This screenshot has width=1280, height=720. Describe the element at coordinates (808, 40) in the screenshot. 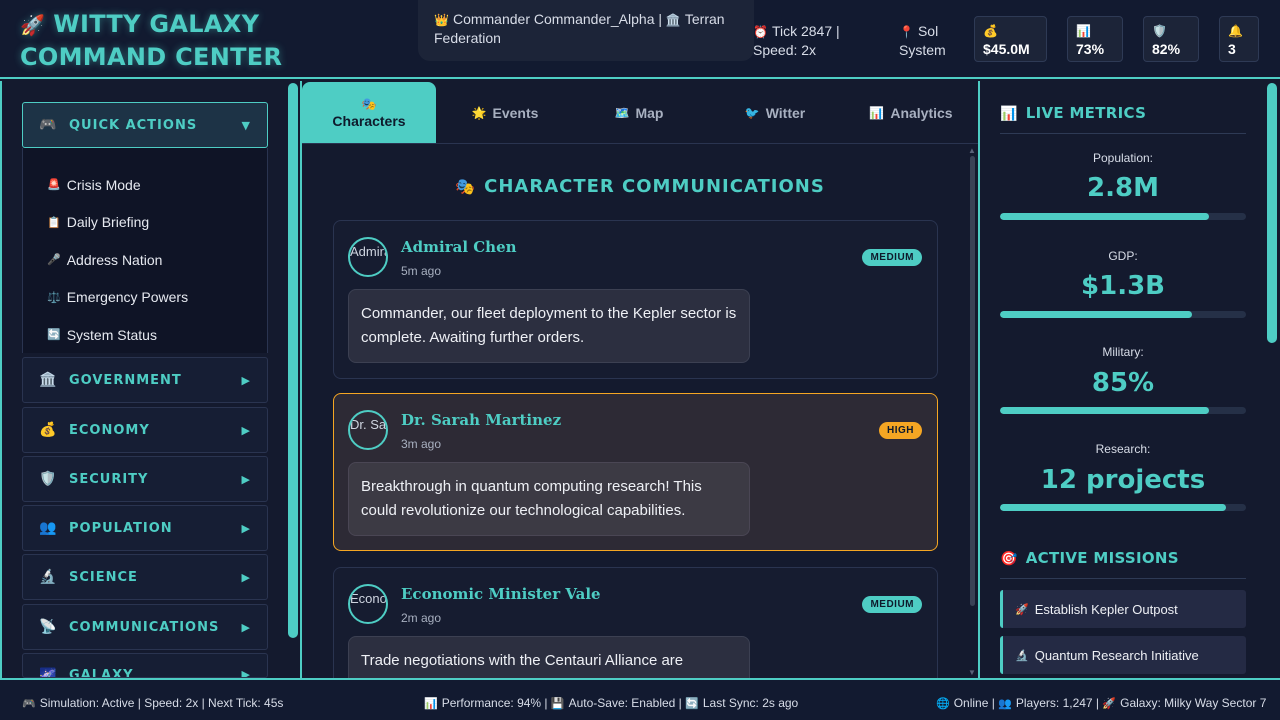

I see `tick-info: ⏰ Tick 2847 | Speed: 2x` at that location.